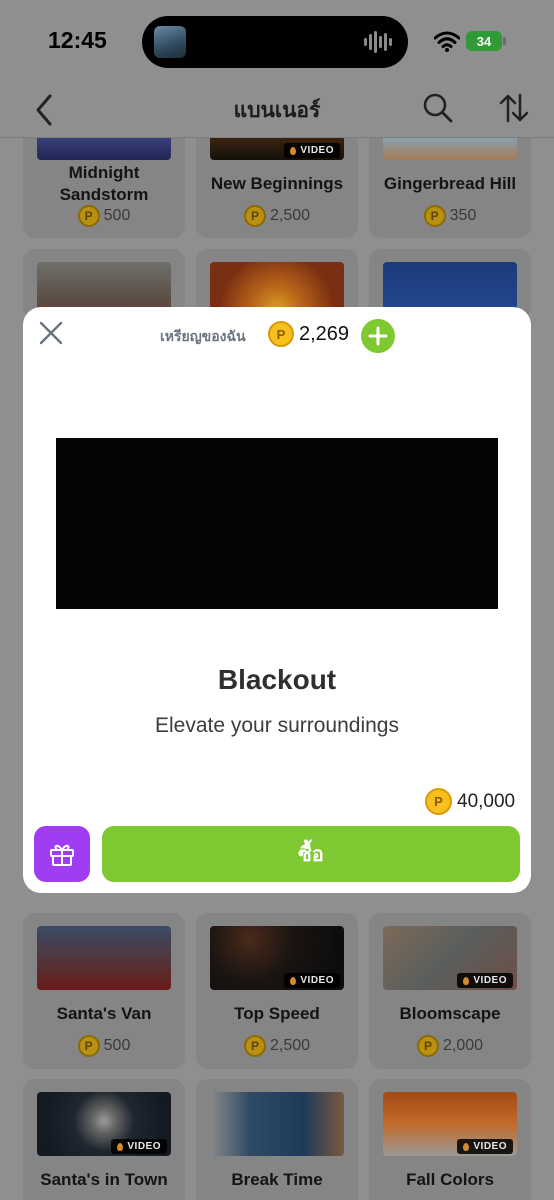  I want to click on banner-card: VIDEO New Beginnings P 2,500, so click(277, 188).